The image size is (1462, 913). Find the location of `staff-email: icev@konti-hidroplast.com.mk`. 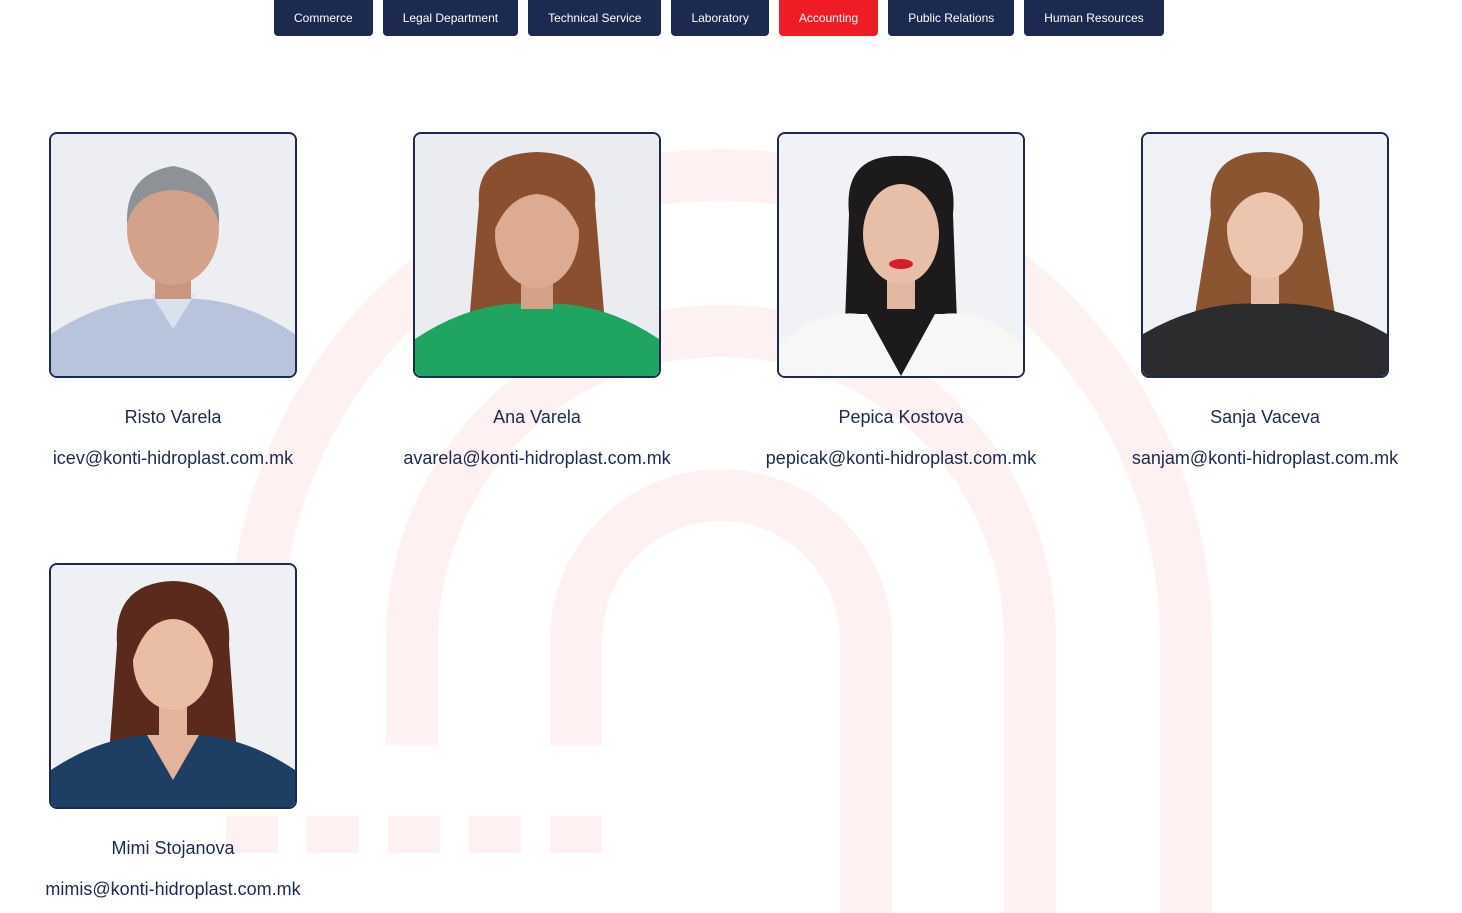

staff-email: icev@konti-hidroplast.com.mk is located at coordinates (177, 458).